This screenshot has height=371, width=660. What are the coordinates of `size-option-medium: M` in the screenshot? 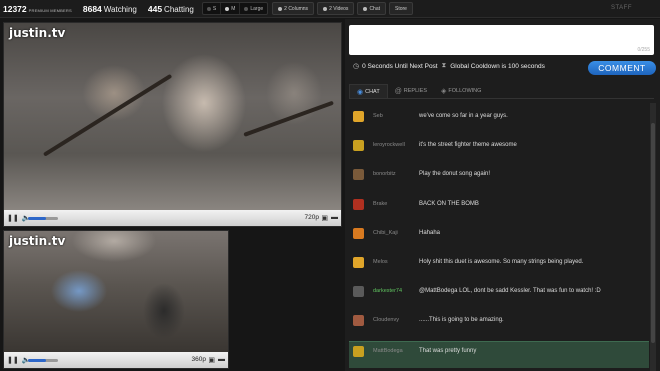 It's located at (231, 8).